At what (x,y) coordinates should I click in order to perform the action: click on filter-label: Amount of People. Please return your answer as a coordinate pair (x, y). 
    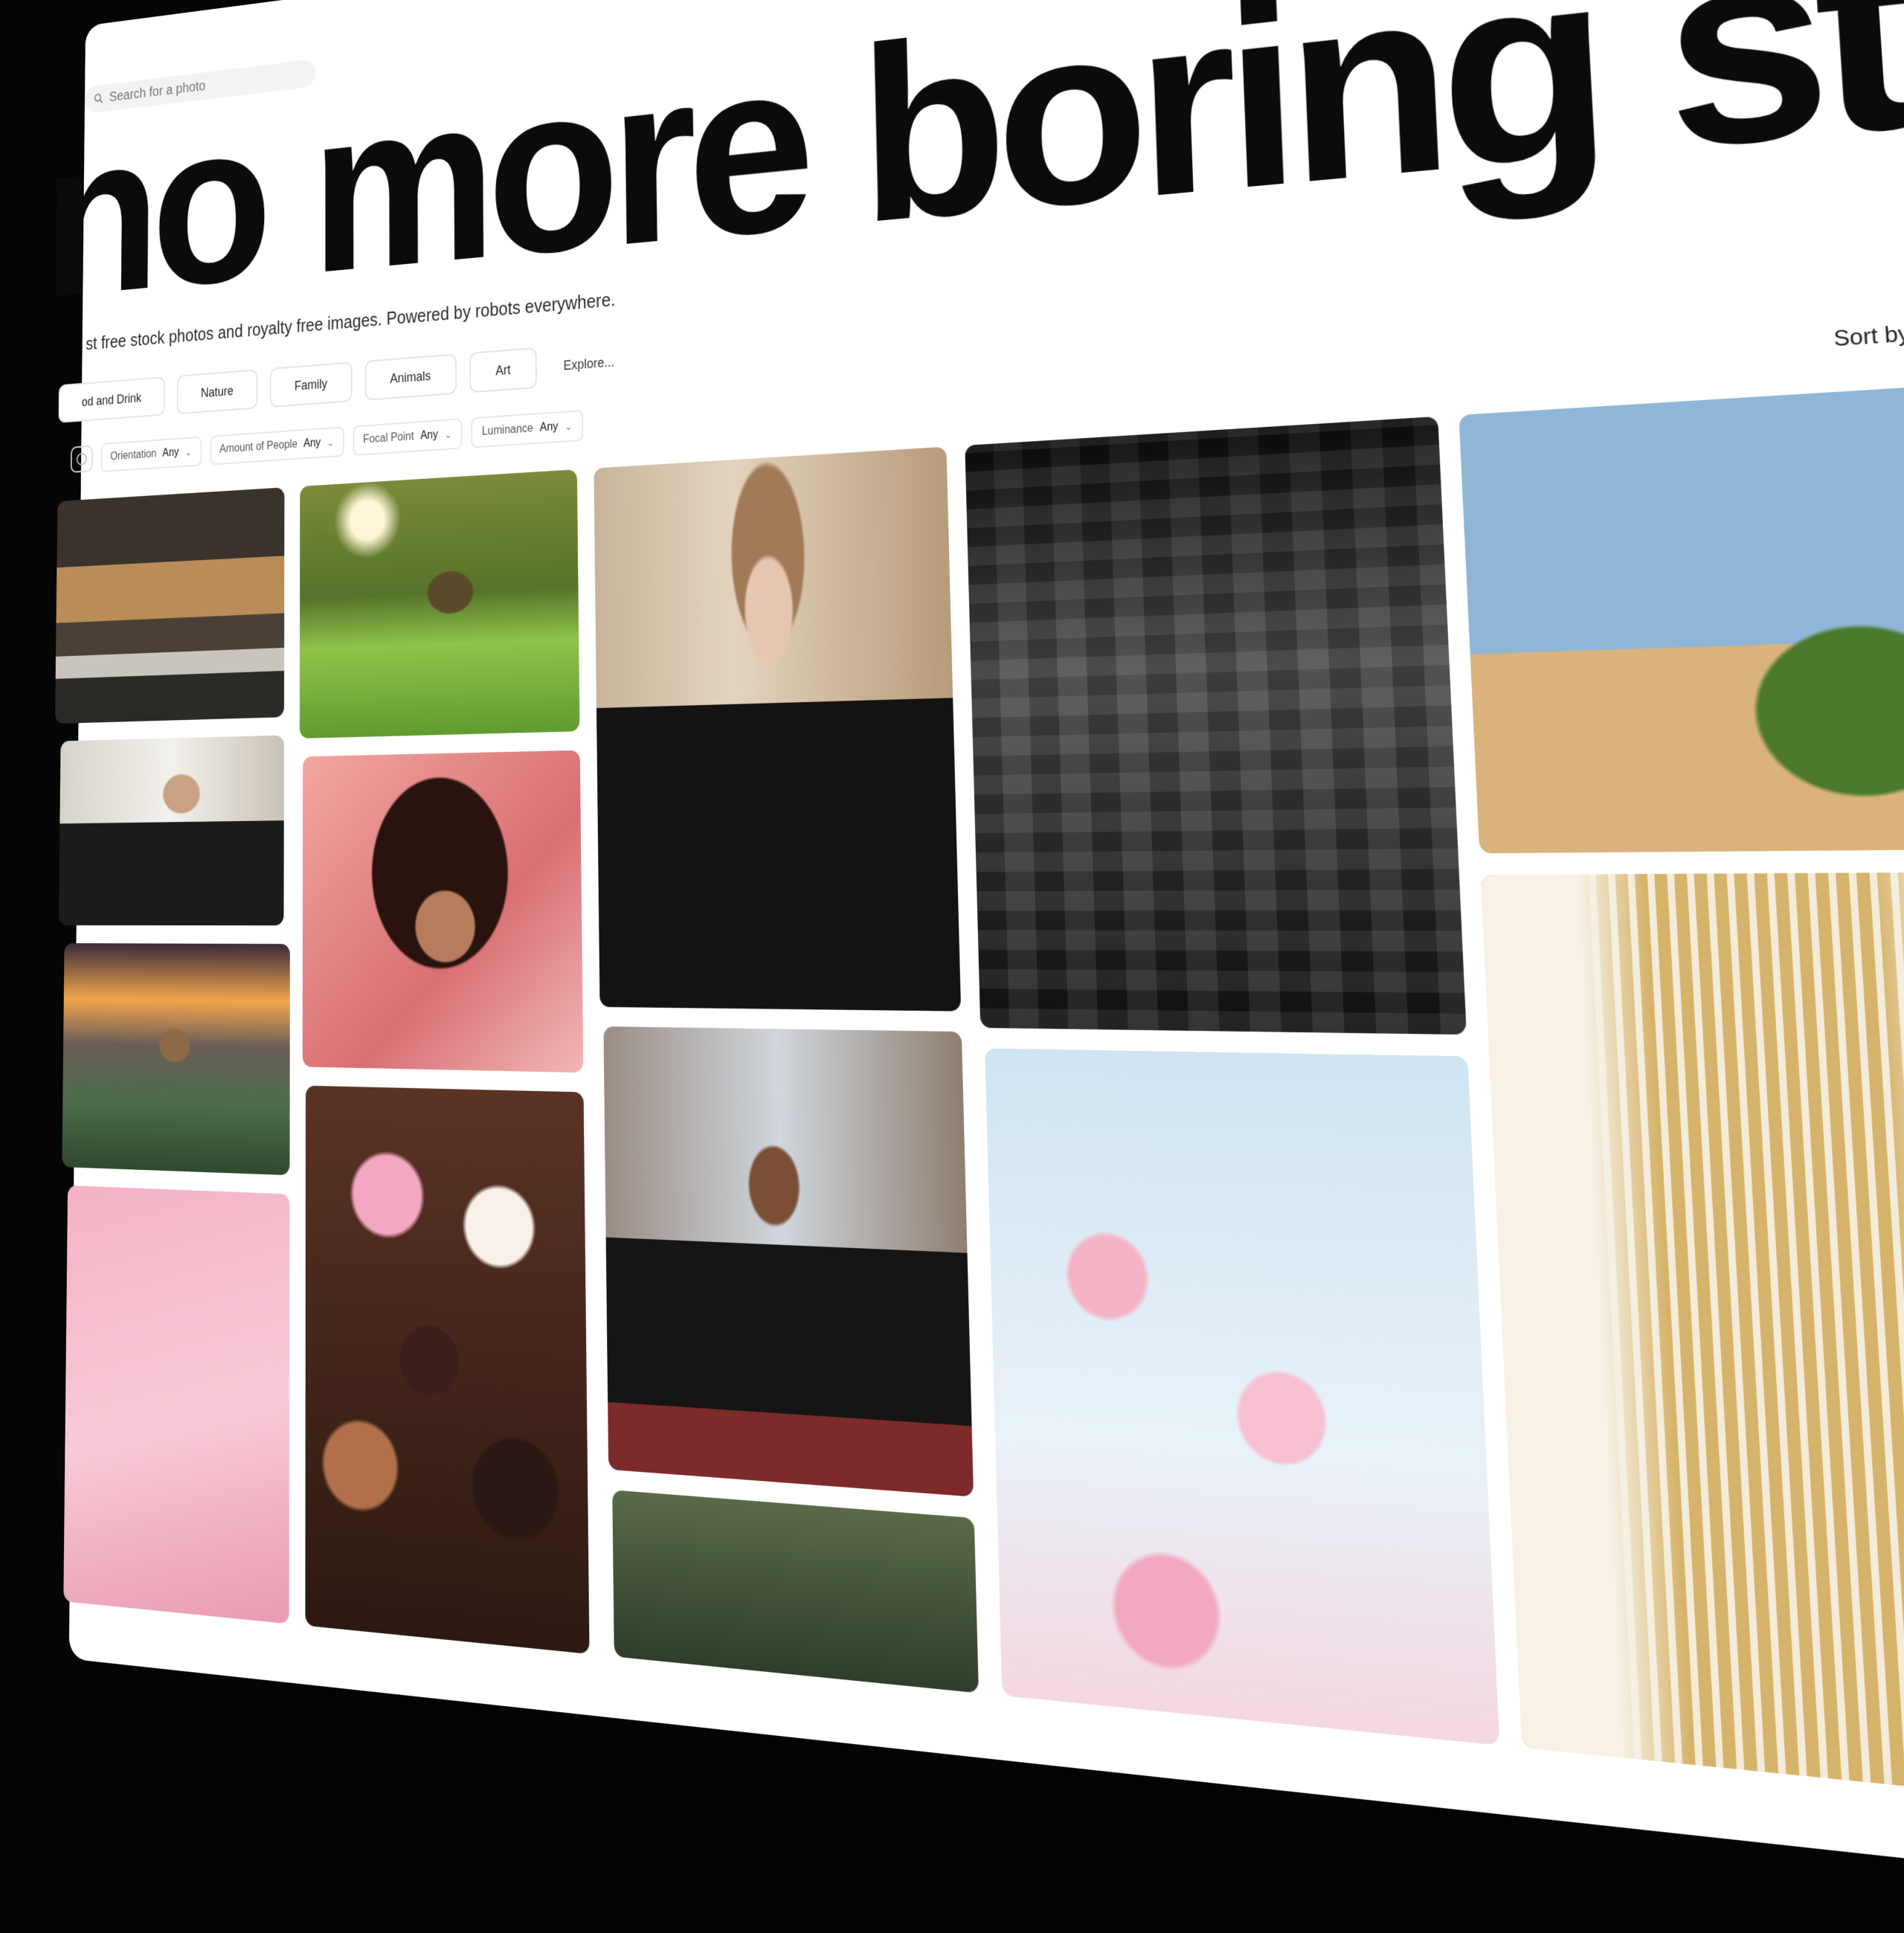
    Looking at the image, I should click on (258, 447).